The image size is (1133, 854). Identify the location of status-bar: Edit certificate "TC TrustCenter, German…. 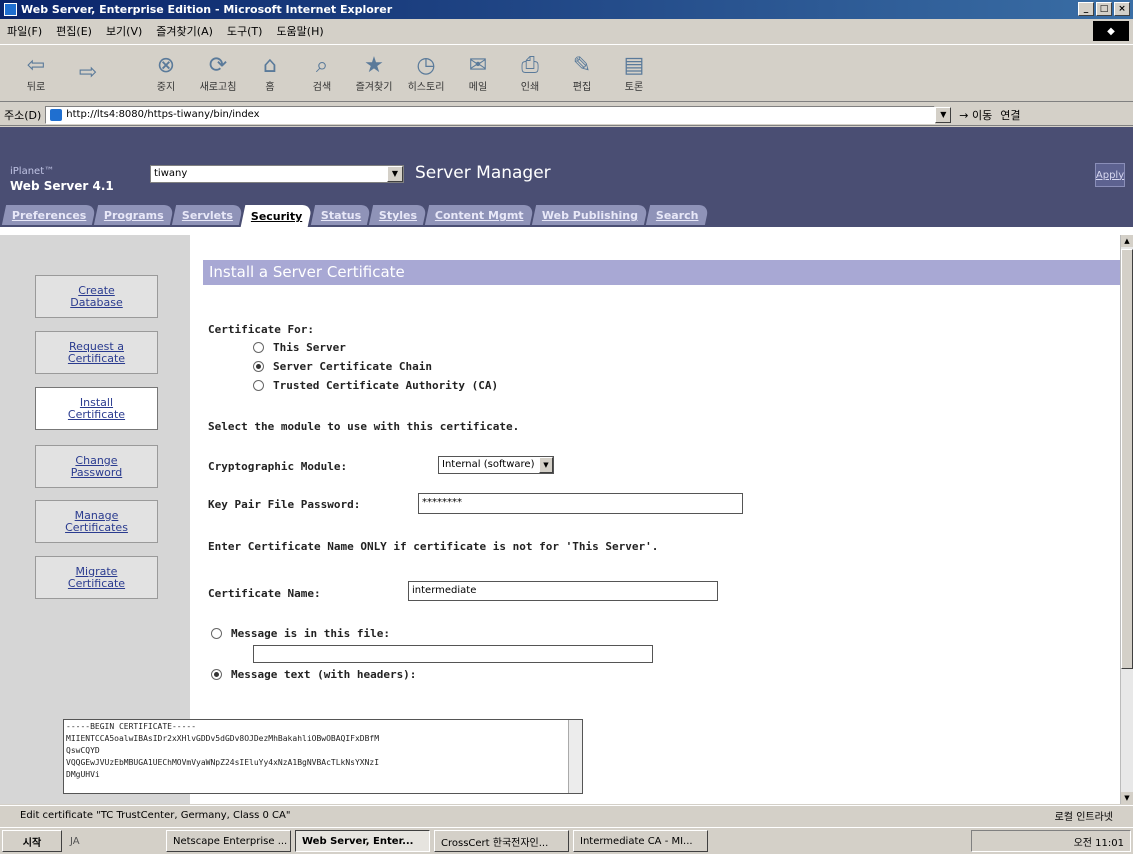
(566, 815).